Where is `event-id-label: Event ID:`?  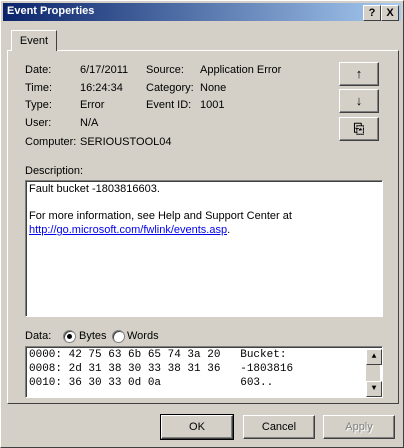
event-id-label: Event ID: is located at coordinates (169, 105).